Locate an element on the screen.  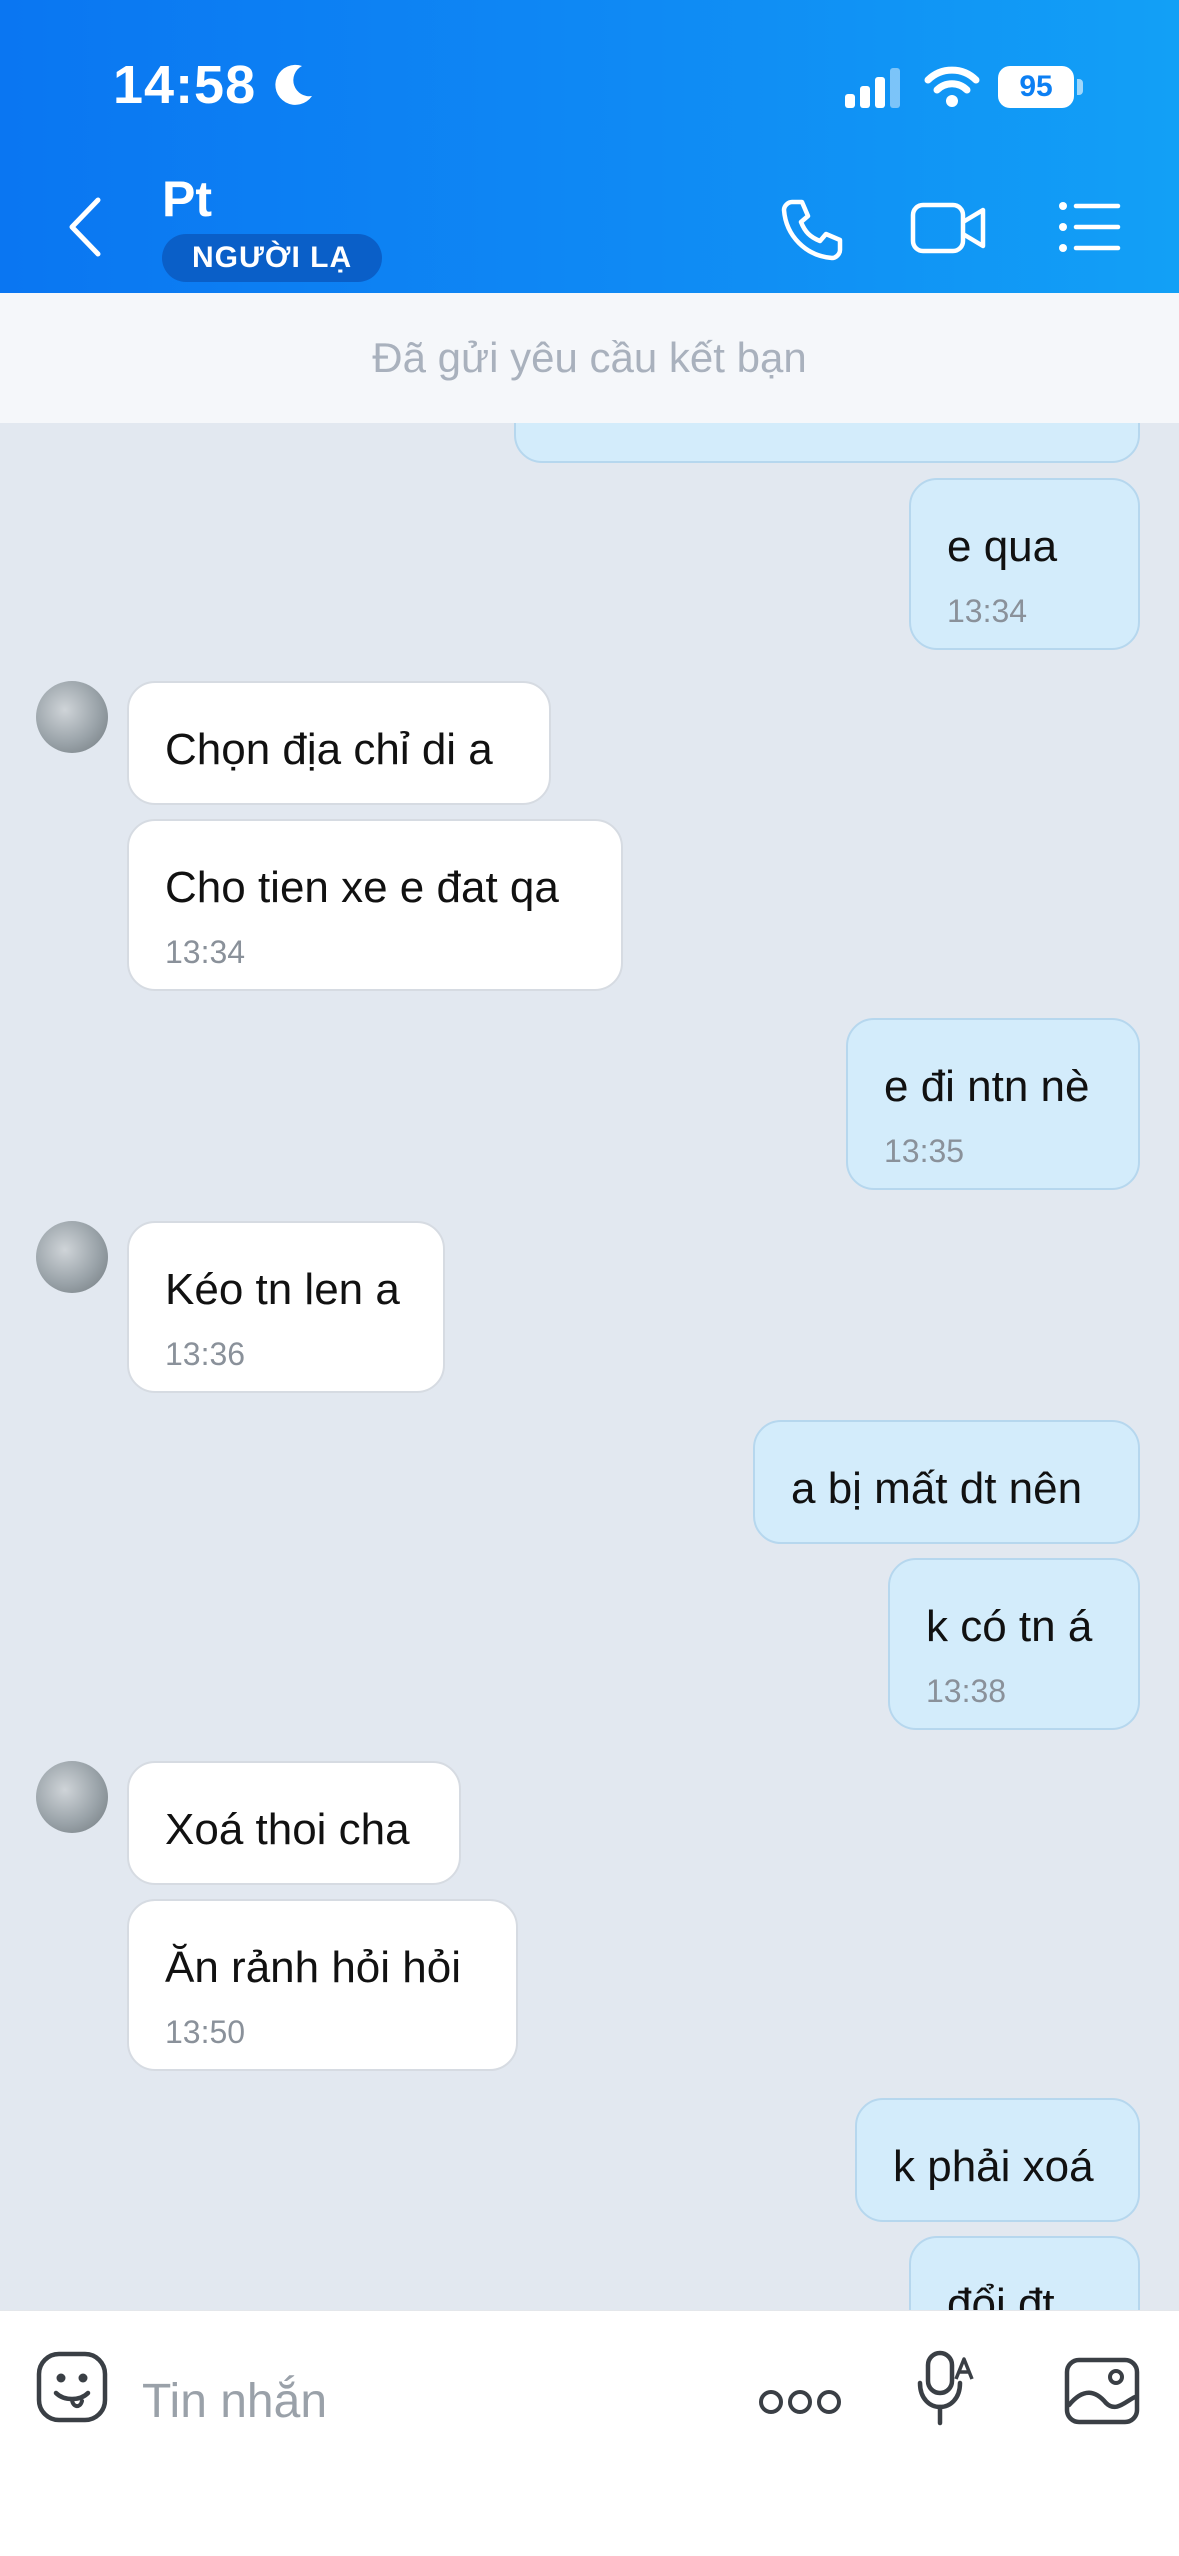
message-input is located at coordinates (422, 2401).